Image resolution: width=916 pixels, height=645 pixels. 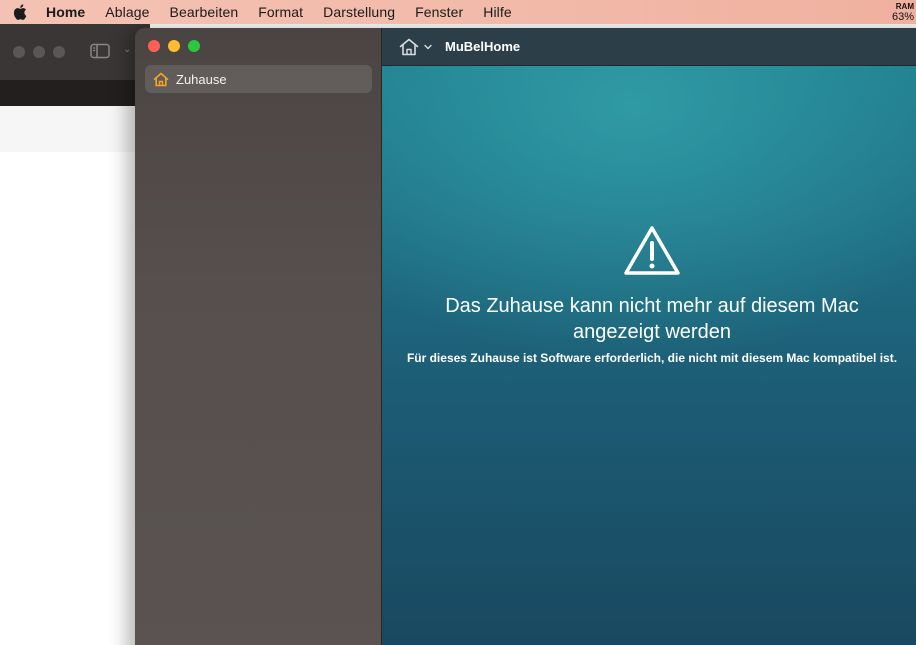 What do you see at coordinates (497, 12) in the screenshot?
I see `menu-hilfe: Hilfe` at bounding box center [497, 12].